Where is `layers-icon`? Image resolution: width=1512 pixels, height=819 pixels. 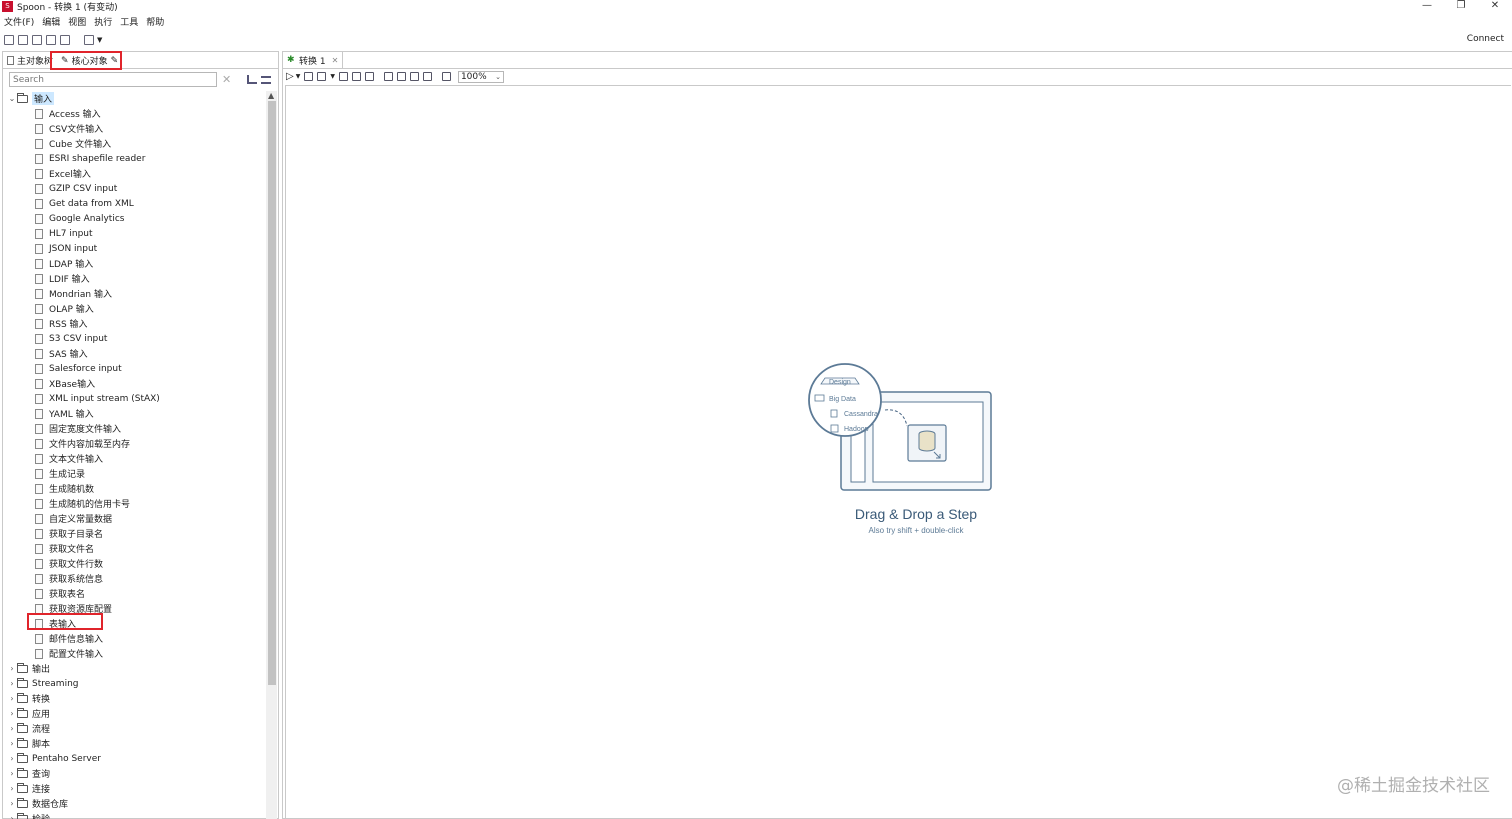
layers-icon is located at coordinates (89, 40).